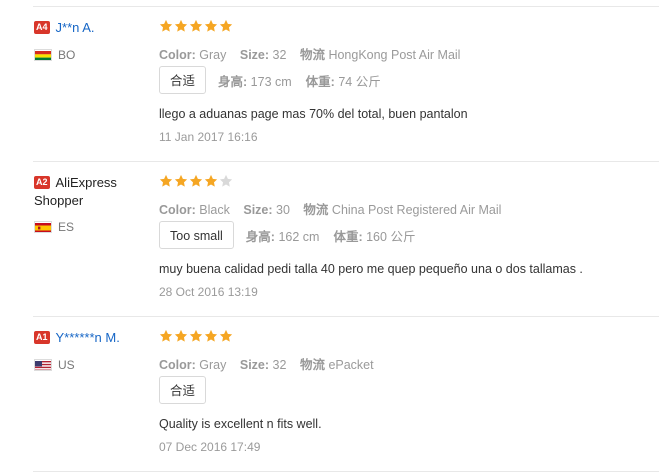 Image resolution: width=659 pixels, height=475 pixels. What do you see at coordinates (43, 55) in the screenshot?
I see `bolivia-flag-icon` at bounding box center [43, 55].